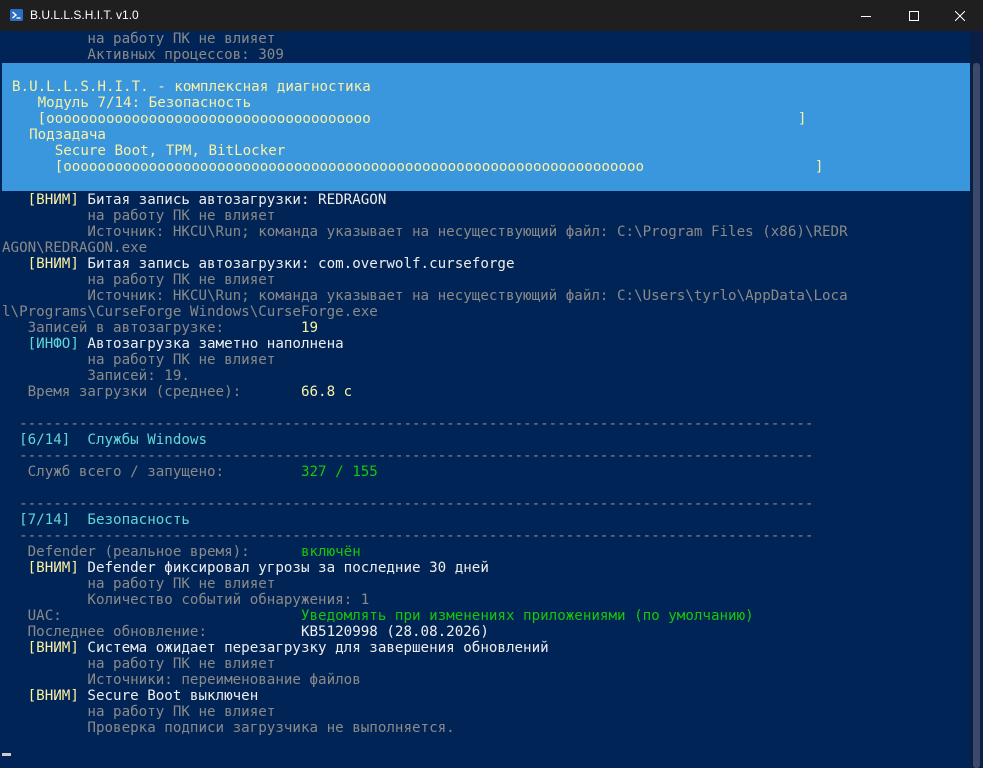 The width and height of the screenshot is (983, 768). Describe the element at coordinates (59, 135) in the screenshot. I see `subtask-label: Подзадача` at that location.